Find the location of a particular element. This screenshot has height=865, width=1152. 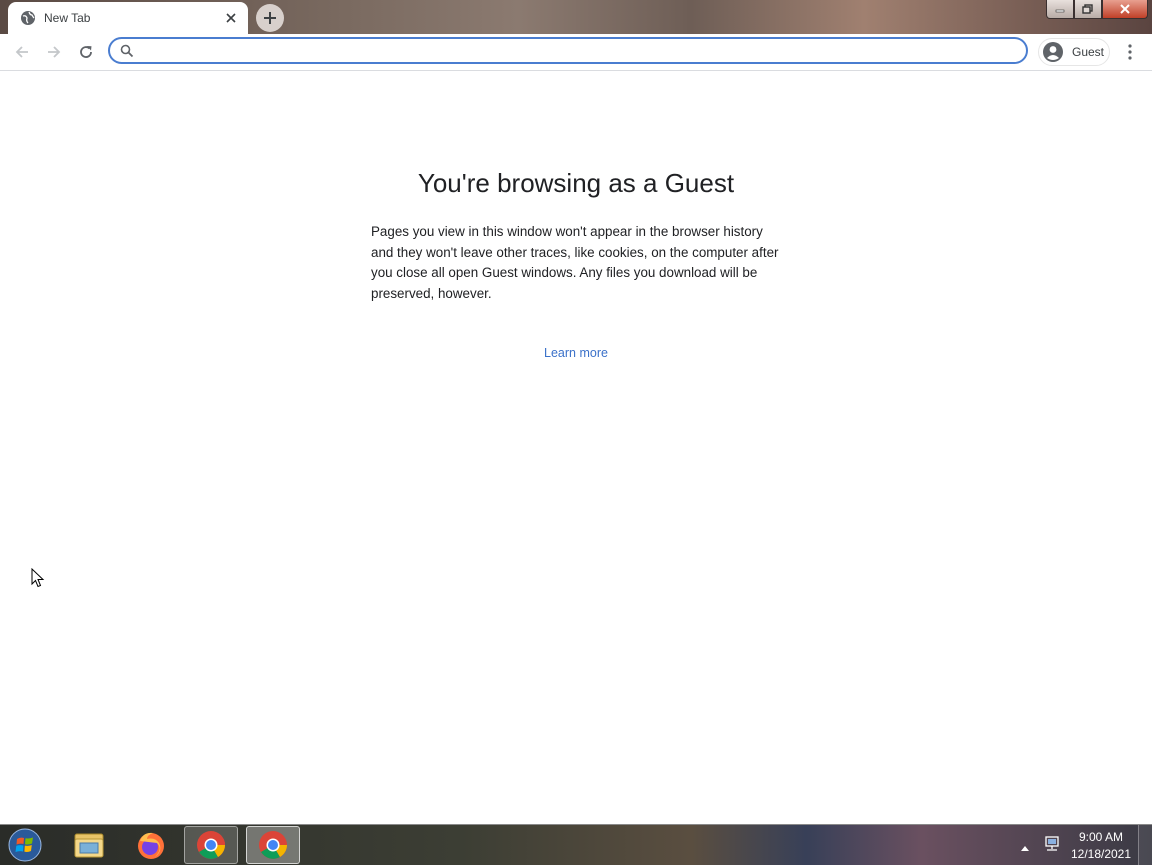

taskbar: 9:00 AM 12/18/2021 is located at coordinates (576, 844).